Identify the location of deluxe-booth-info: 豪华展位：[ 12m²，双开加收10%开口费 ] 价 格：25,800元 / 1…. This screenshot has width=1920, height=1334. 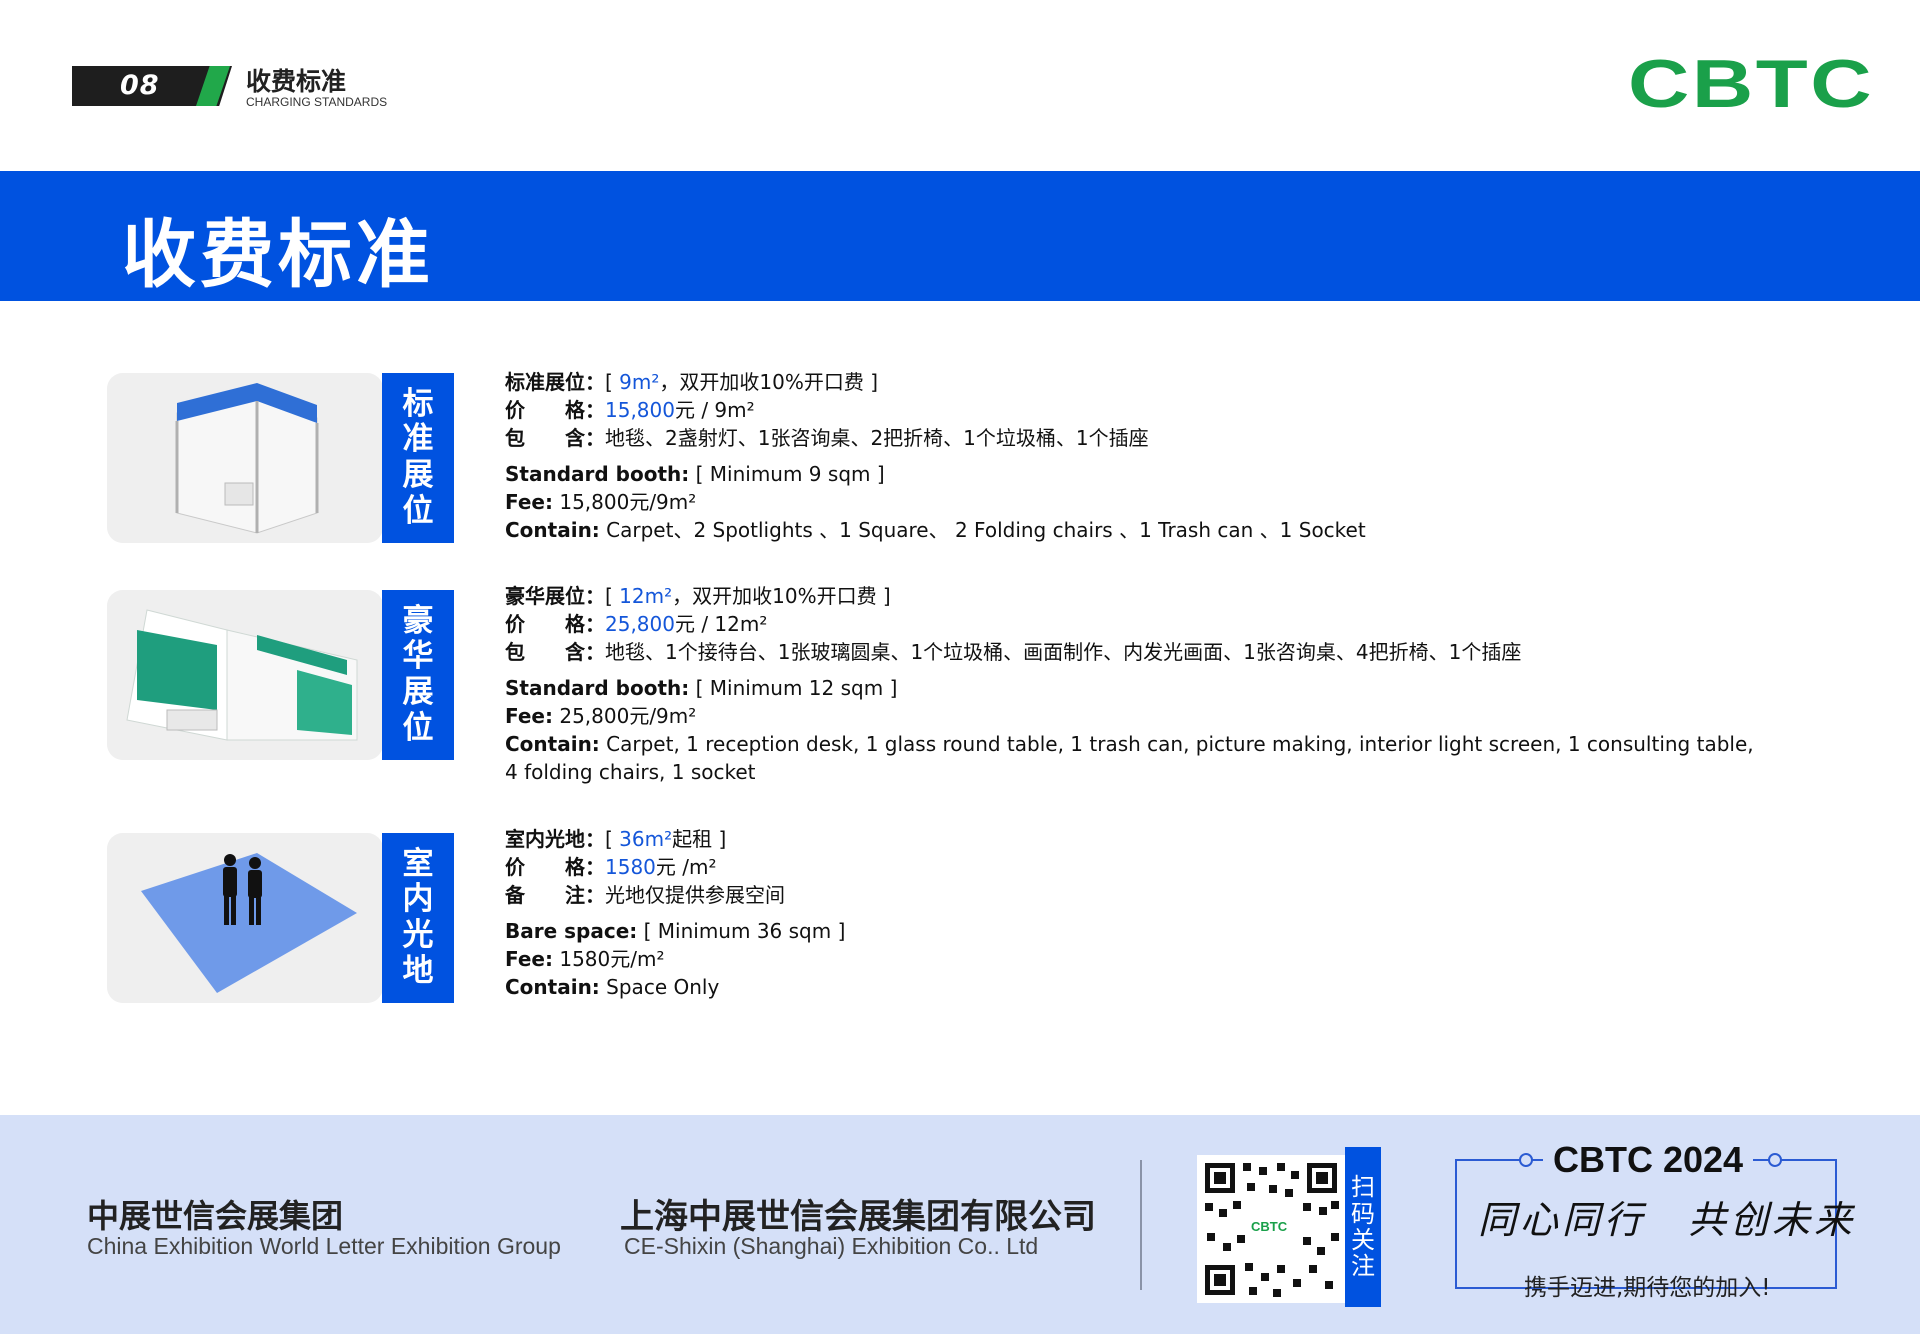
(1135, 684).